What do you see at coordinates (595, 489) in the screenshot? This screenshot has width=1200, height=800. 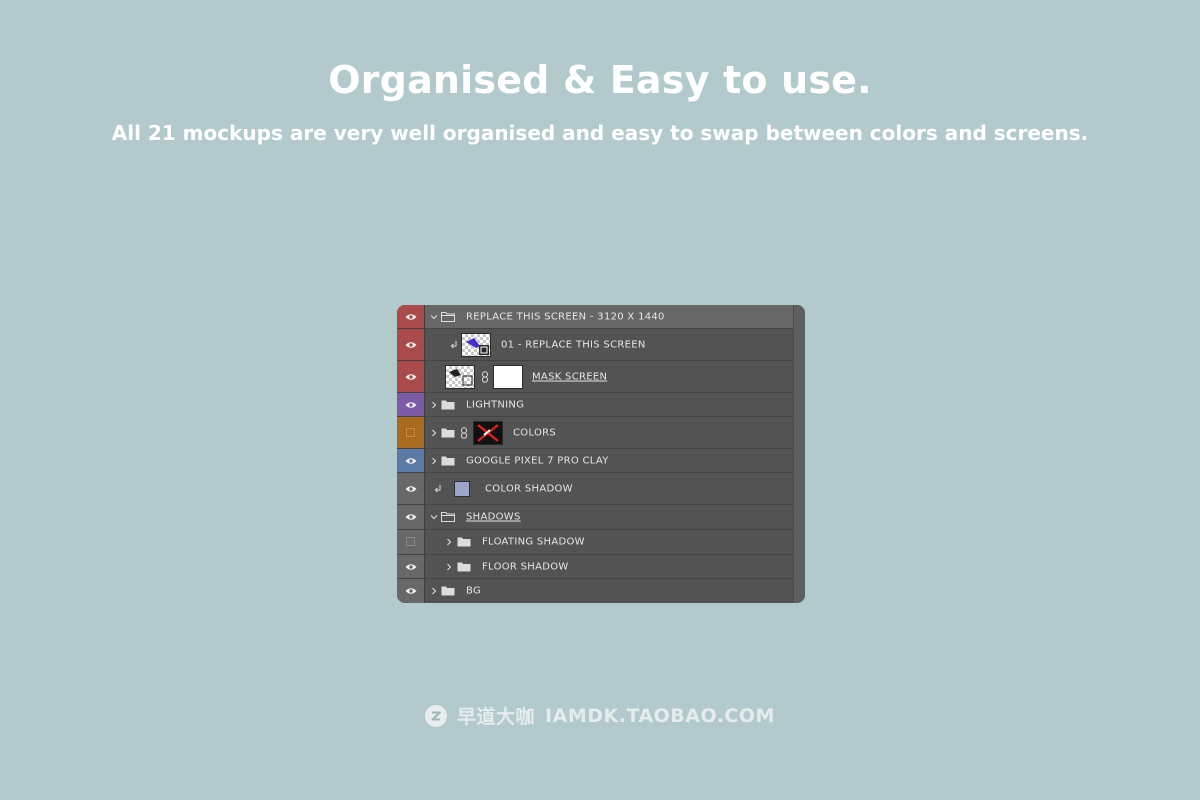 I see `layer-row-color-shadow: COLOR SHADOW` at bounding box center [595, 489].